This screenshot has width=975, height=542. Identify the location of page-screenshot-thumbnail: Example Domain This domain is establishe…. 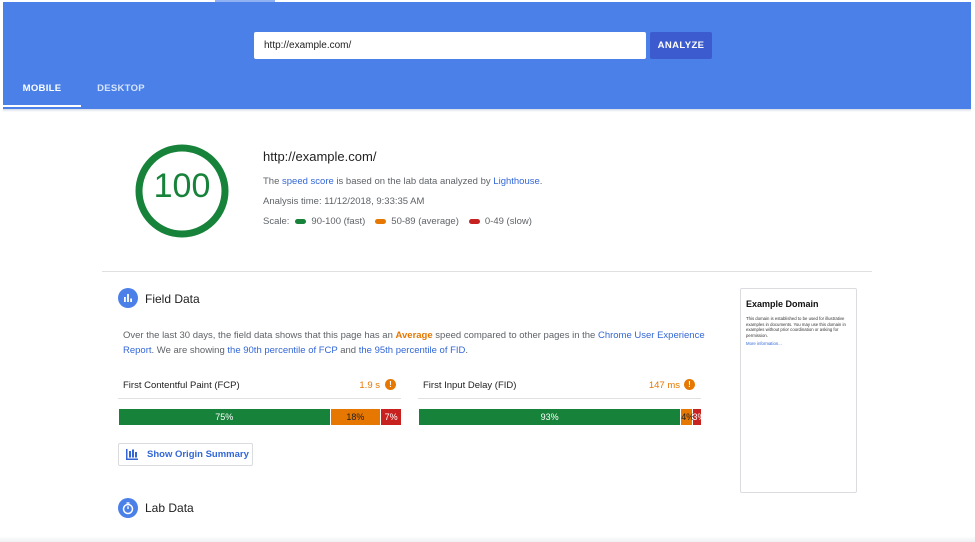
(798, 390).